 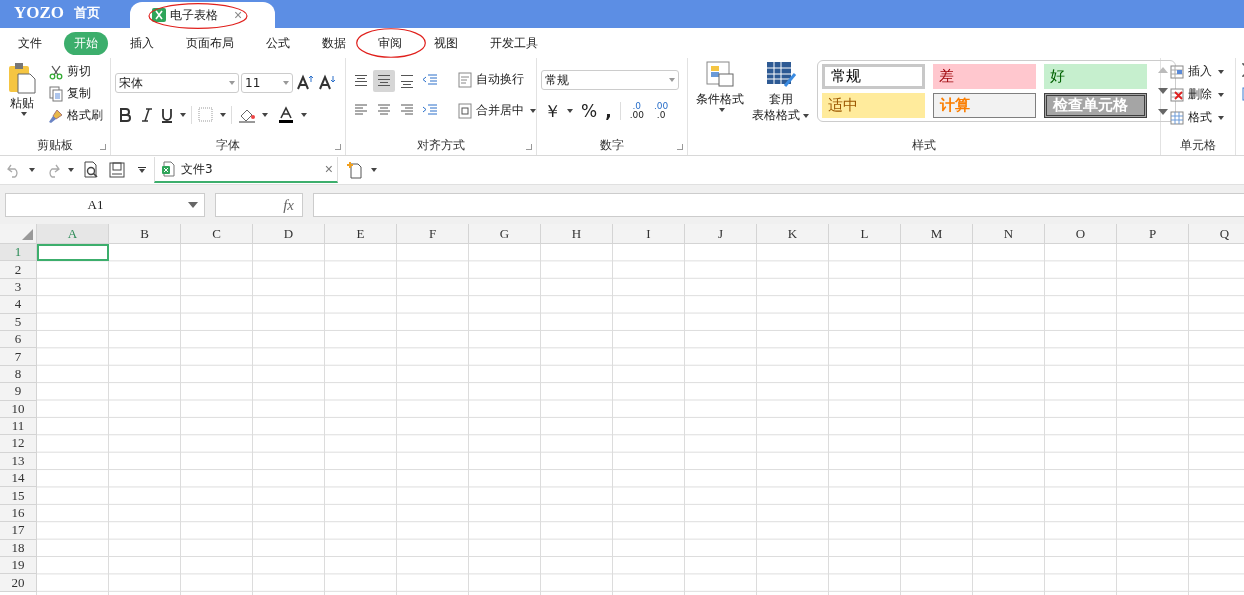 I want to click on wrap-text-button: 自动换行, so click(x=496, y=79).